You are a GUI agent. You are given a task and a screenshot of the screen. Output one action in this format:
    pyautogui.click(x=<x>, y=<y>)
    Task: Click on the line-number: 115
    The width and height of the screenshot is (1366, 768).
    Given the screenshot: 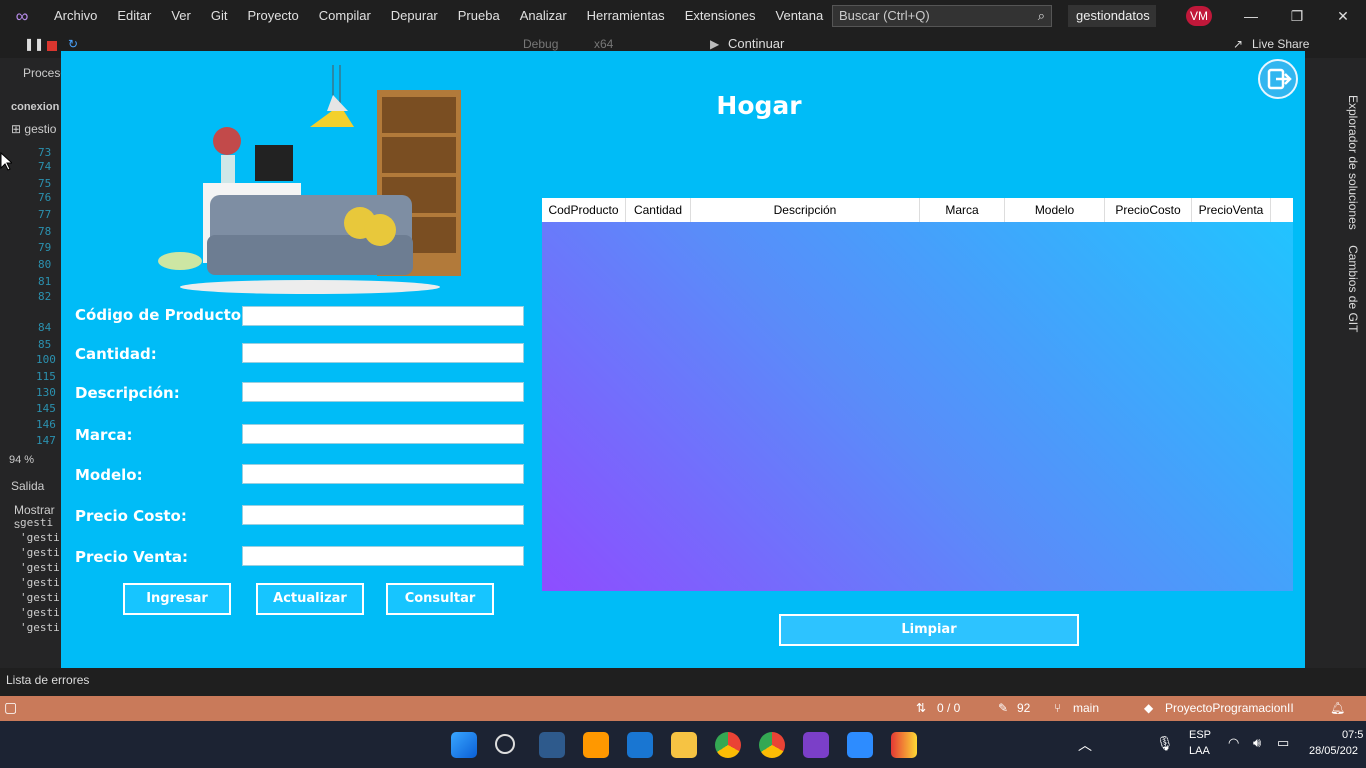 What is the action you would take?
    pyautogui.click(x=46, y=376)
    